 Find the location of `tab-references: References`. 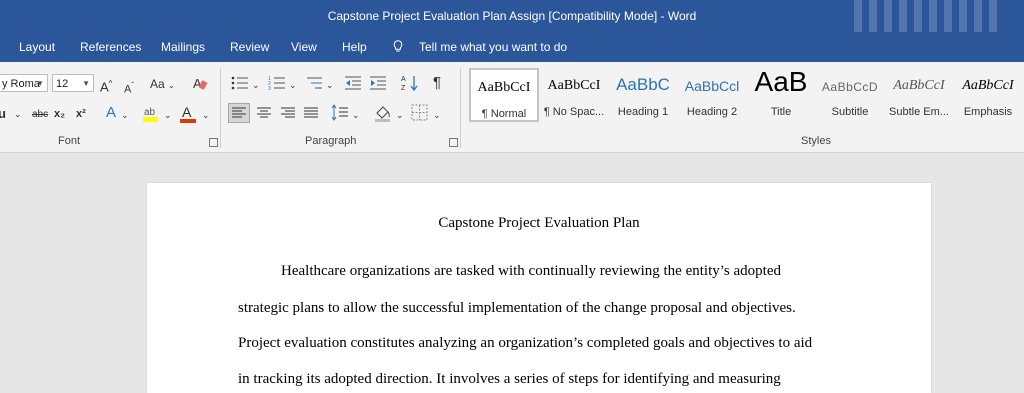

tab-references: References is located at coordinates (110, 47).